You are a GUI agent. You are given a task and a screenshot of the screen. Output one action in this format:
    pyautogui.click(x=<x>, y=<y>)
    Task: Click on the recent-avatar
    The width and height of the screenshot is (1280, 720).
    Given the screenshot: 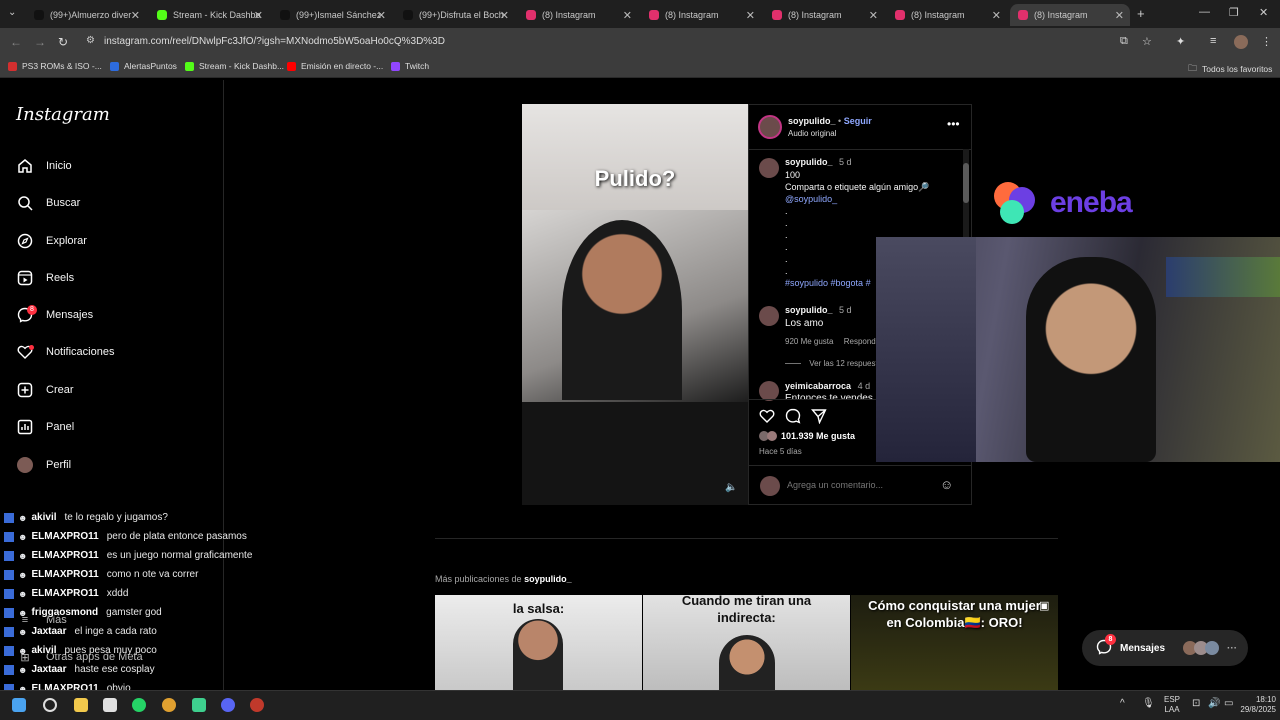 What is the action you would take?
    pyautogui.click(x=1212, y=648)
    